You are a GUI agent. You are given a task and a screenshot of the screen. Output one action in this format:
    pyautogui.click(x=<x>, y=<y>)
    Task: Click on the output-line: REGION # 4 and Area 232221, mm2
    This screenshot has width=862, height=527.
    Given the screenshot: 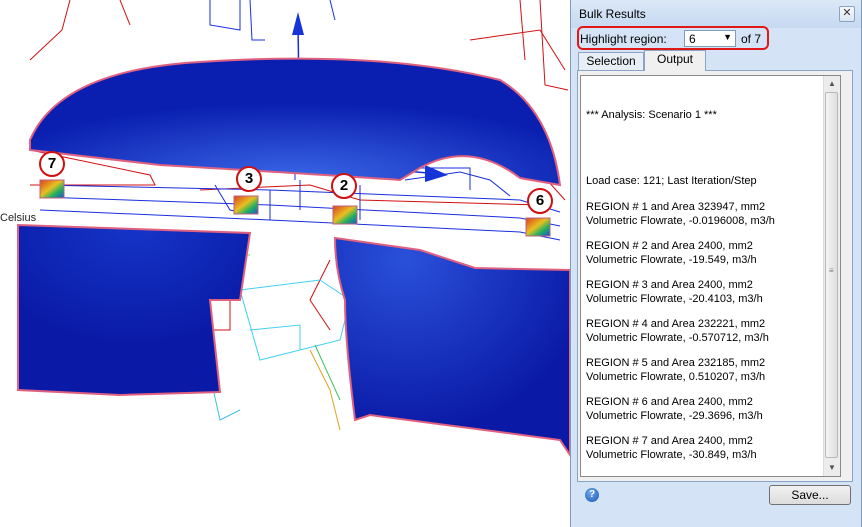 What is the action you would take?
    pyautogui.click(x=676, y=324)
    